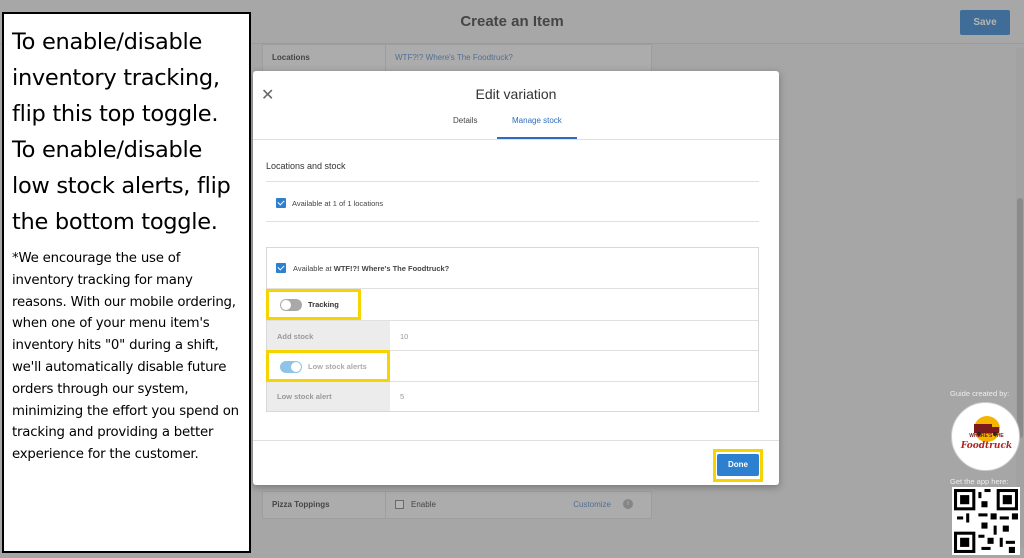 The image size is (1024, 558). Describe the element at coordinates (306, 166) in the screenshot. I see `section-title: Locations and stock` at that location.